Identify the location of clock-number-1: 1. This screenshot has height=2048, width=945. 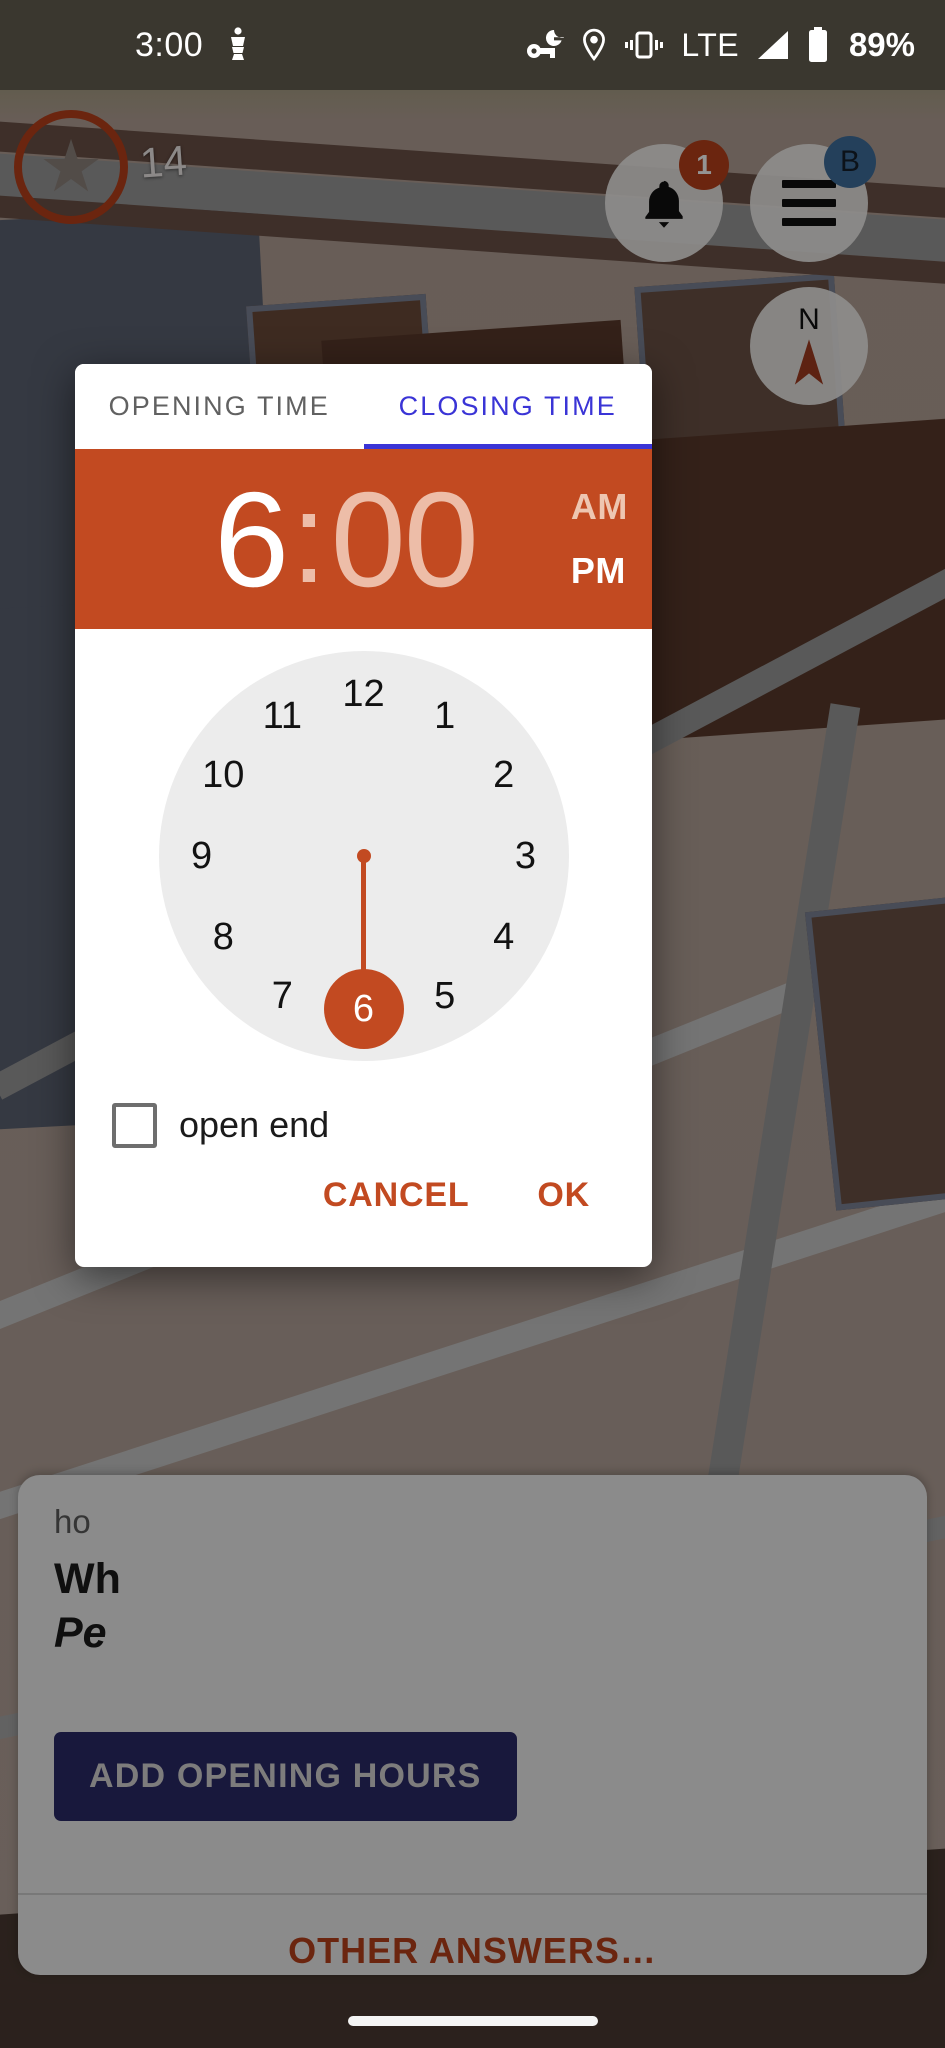
(445, 716).